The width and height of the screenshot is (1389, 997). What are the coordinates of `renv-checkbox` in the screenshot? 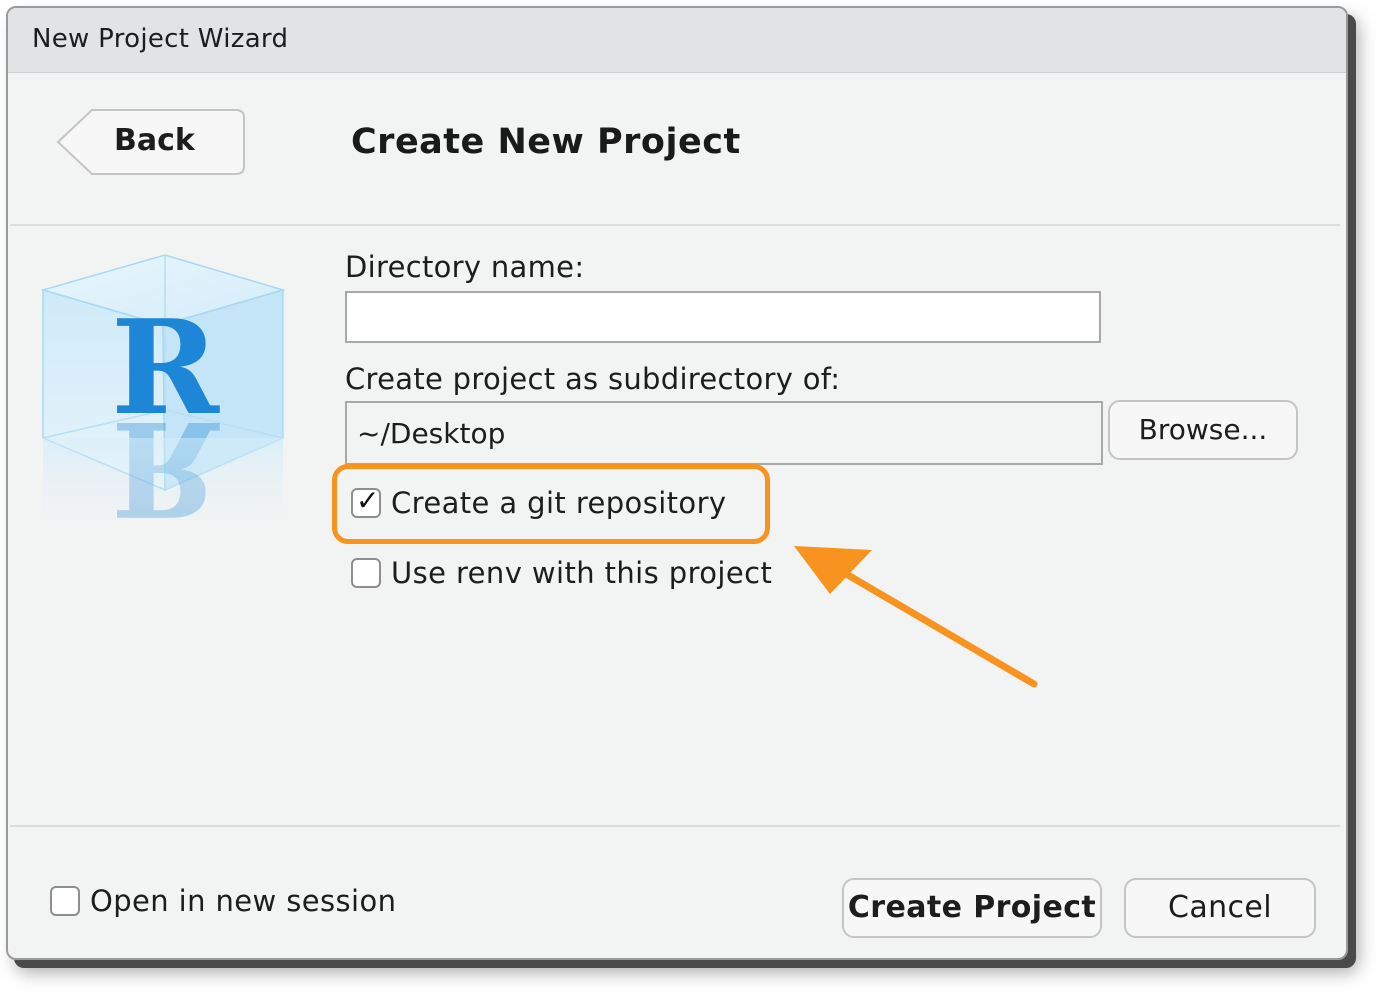 It's located at (366, 573).